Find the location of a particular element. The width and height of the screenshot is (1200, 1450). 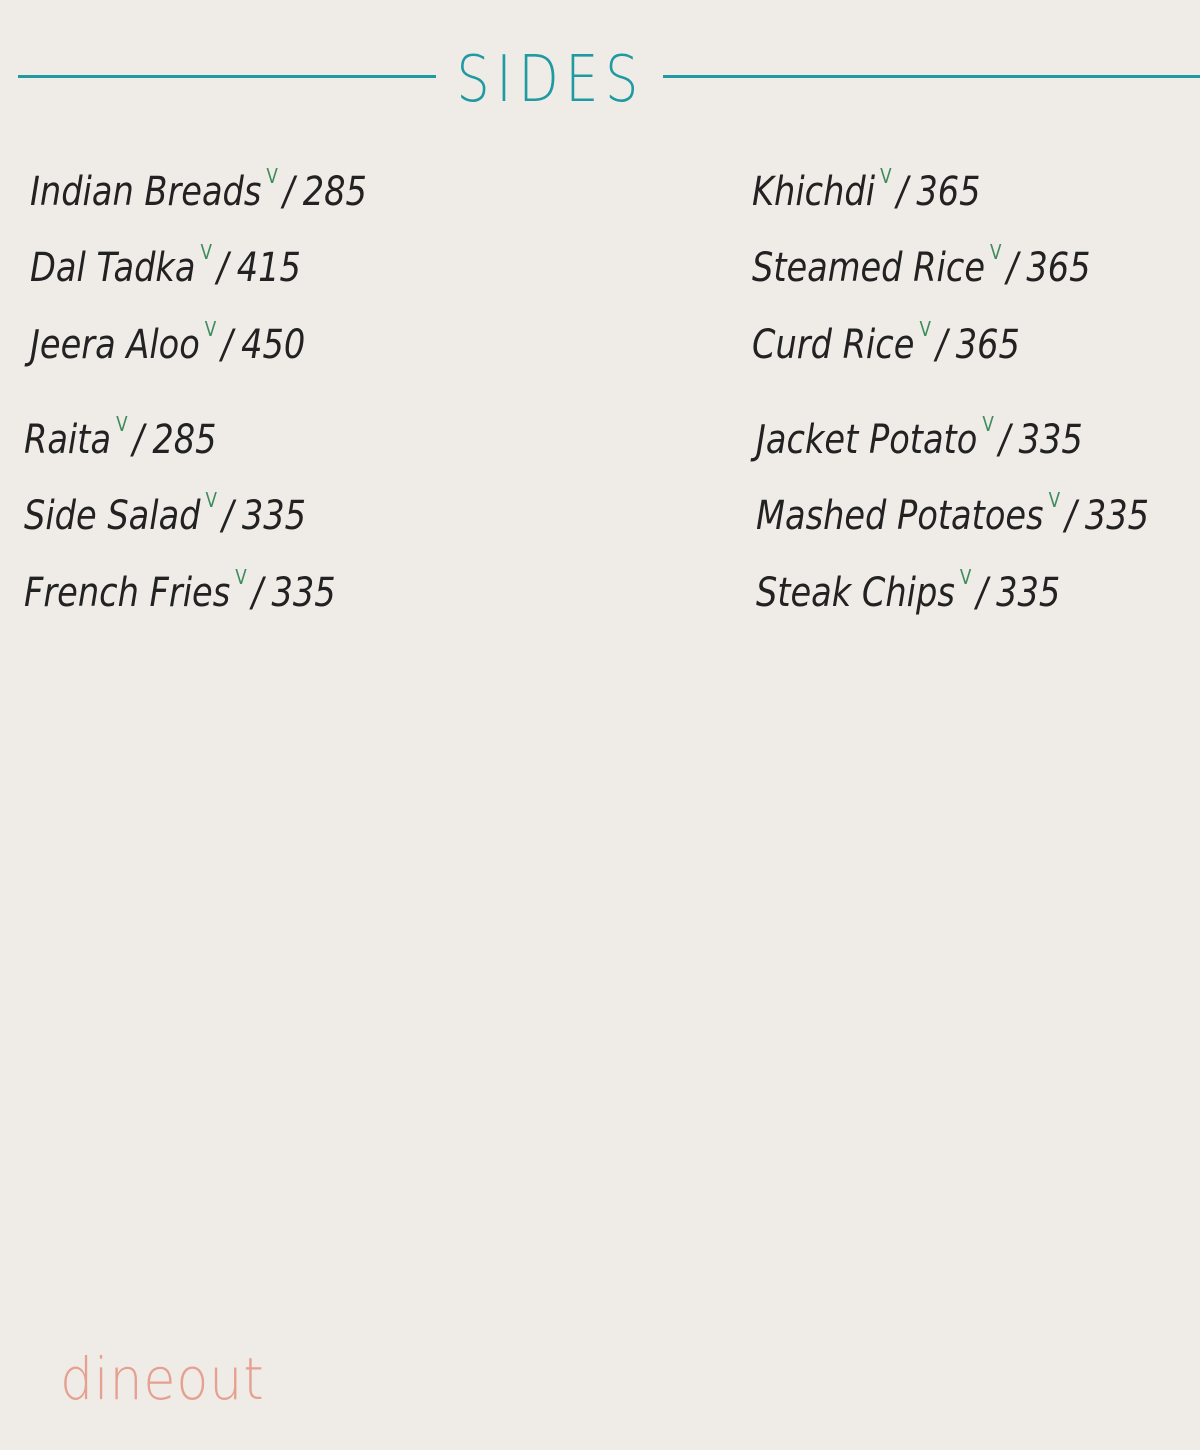

item-name: Curd Rice is located at coordinates (833, 345).